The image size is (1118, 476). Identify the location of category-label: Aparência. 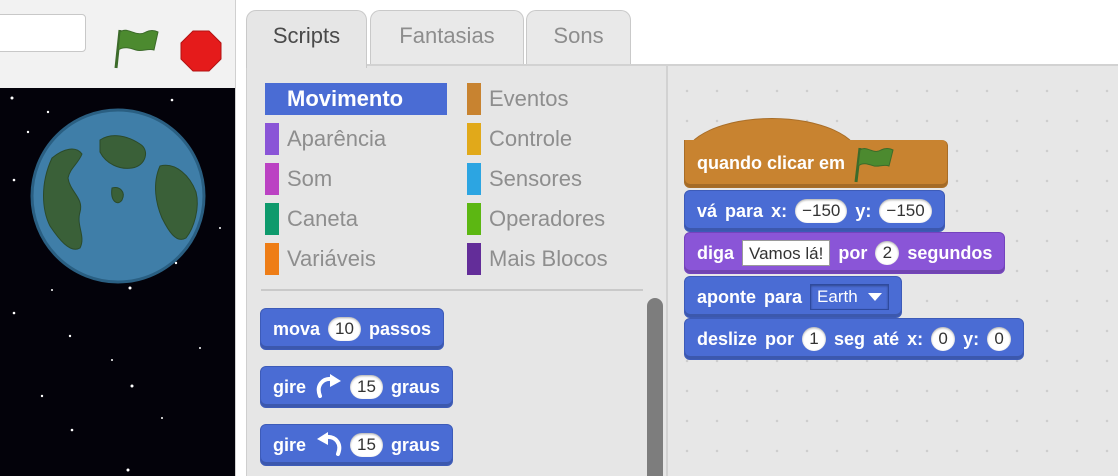
(337, 138).